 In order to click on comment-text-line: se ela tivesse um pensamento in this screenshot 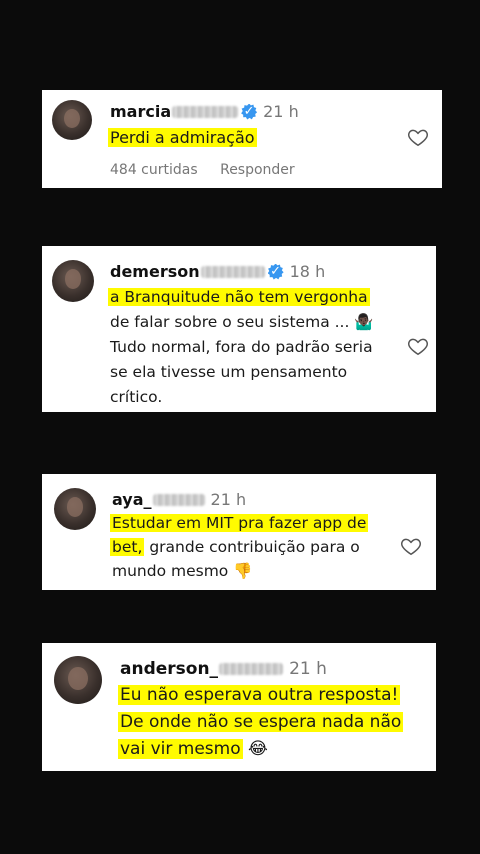, I will do `click(229, 372)`.